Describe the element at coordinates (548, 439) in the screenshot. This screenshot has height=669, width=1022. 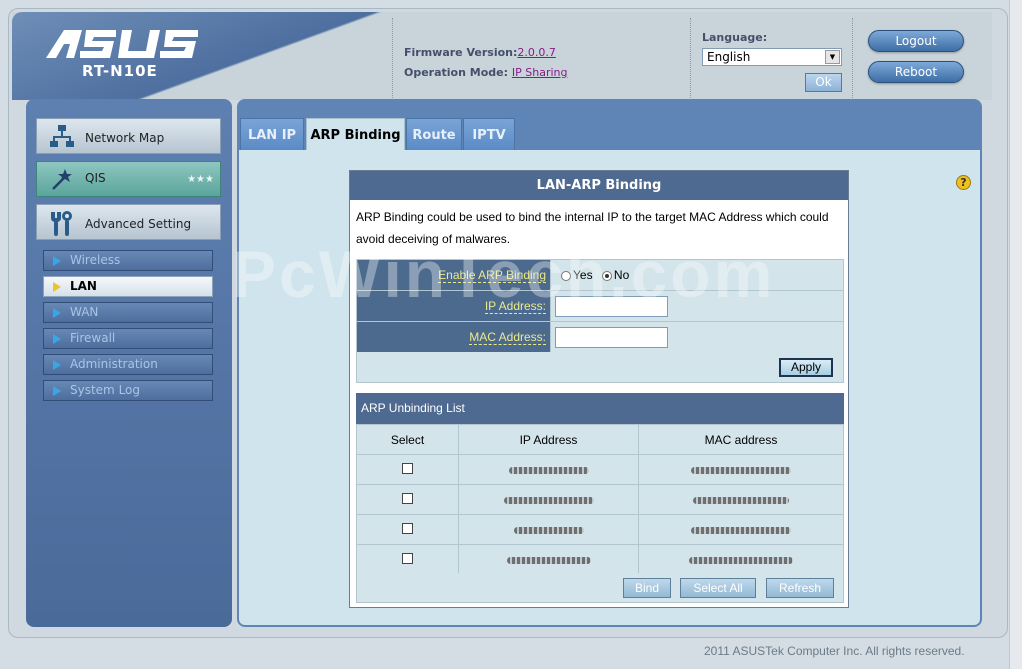
I see `column-header-ip: IP Address` at that location.